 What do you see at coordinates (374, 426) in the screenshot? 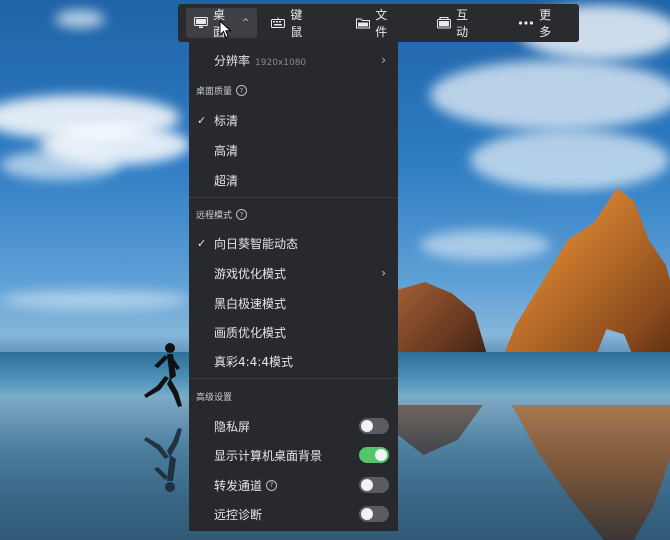
I see `privacy-screen-toggle` at bounding box center [374, 426].